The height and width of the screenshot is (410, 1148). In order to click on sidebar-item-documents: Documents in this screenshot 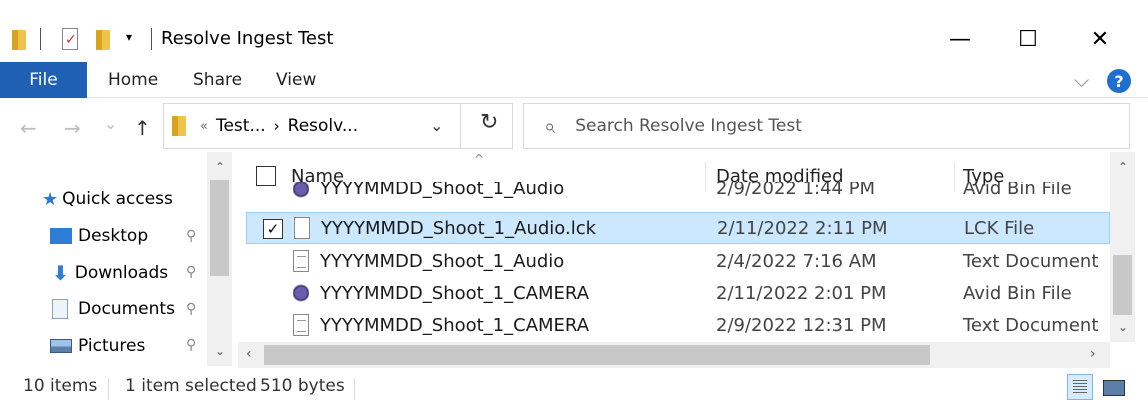, I will do `click(113, 309)`.